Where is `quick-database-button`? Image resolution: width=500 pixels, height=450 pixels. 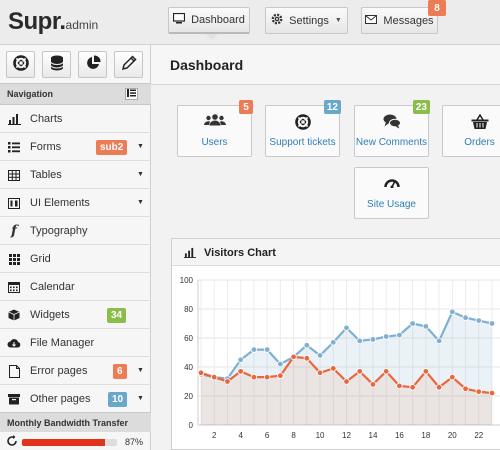
quick-database-button is located at coordinates (56, 64).